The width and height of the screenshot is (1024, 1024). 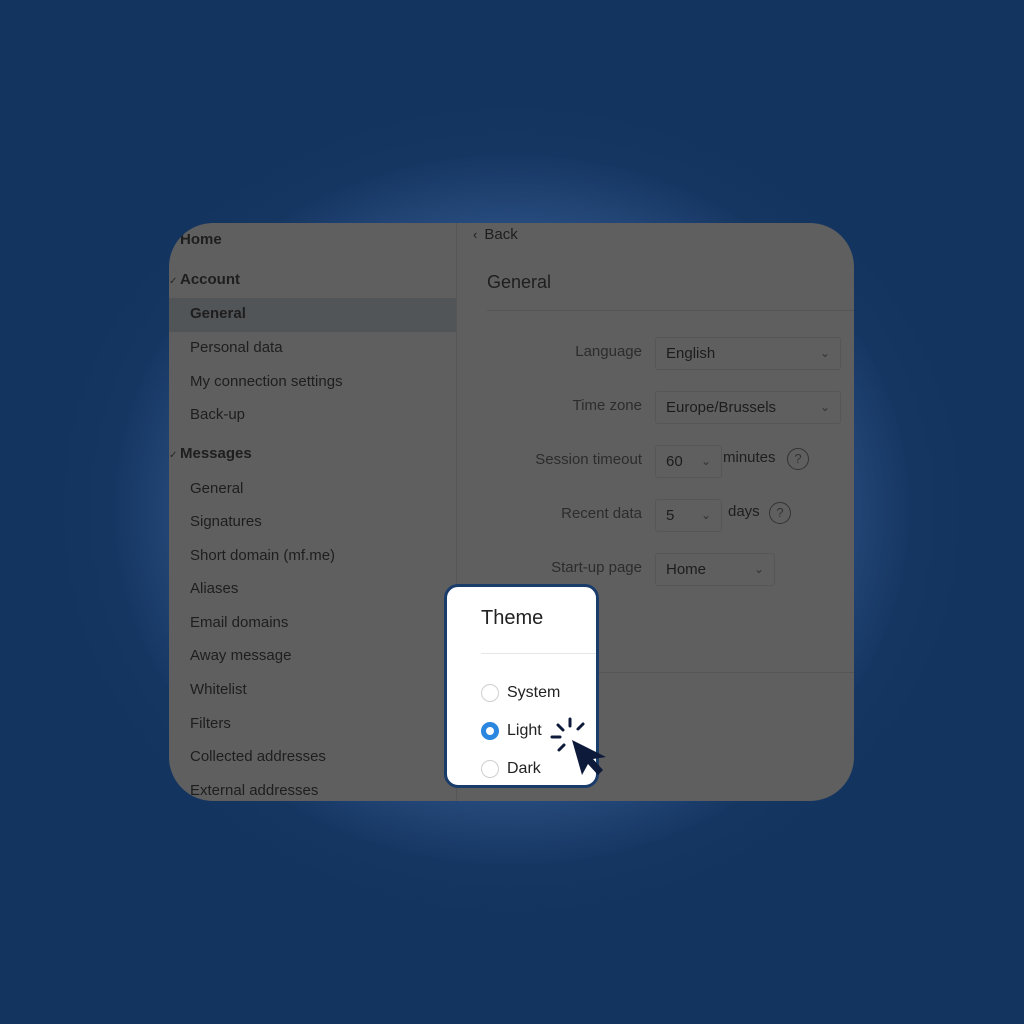 What do you see at coordinates (674, 461) in the screenshot?
I see `session-timeout-value: 60` at bounding box center [674, 461].